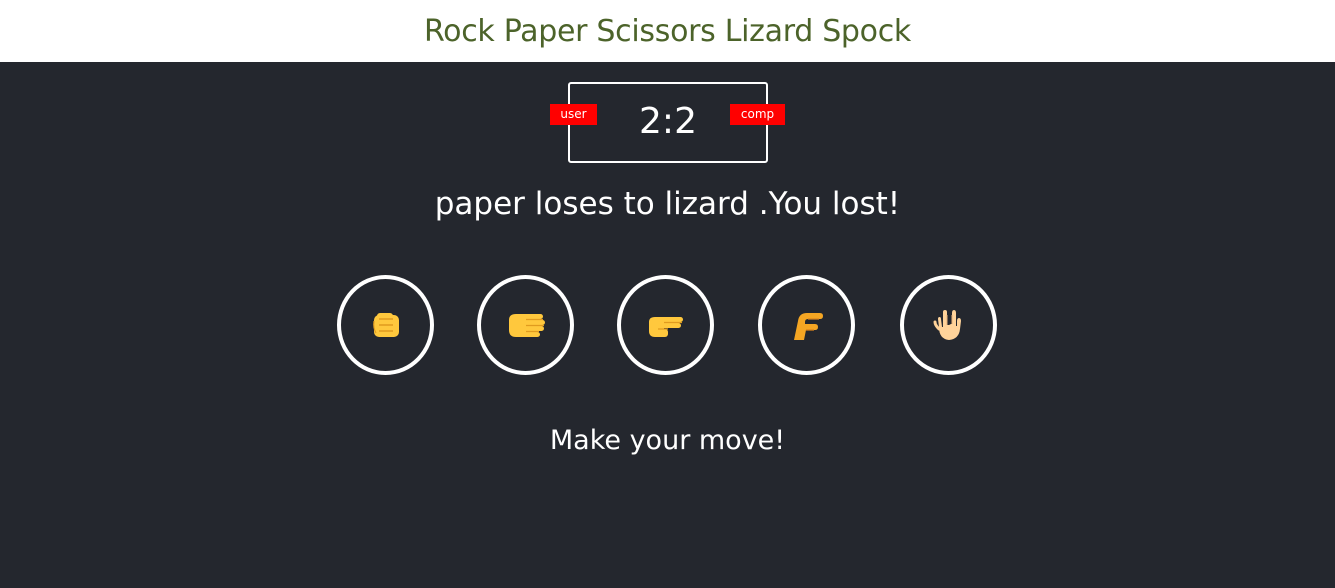 The width and height of the screenshot is (1335, 588). I want to click on spock-button, so click(948, 325).